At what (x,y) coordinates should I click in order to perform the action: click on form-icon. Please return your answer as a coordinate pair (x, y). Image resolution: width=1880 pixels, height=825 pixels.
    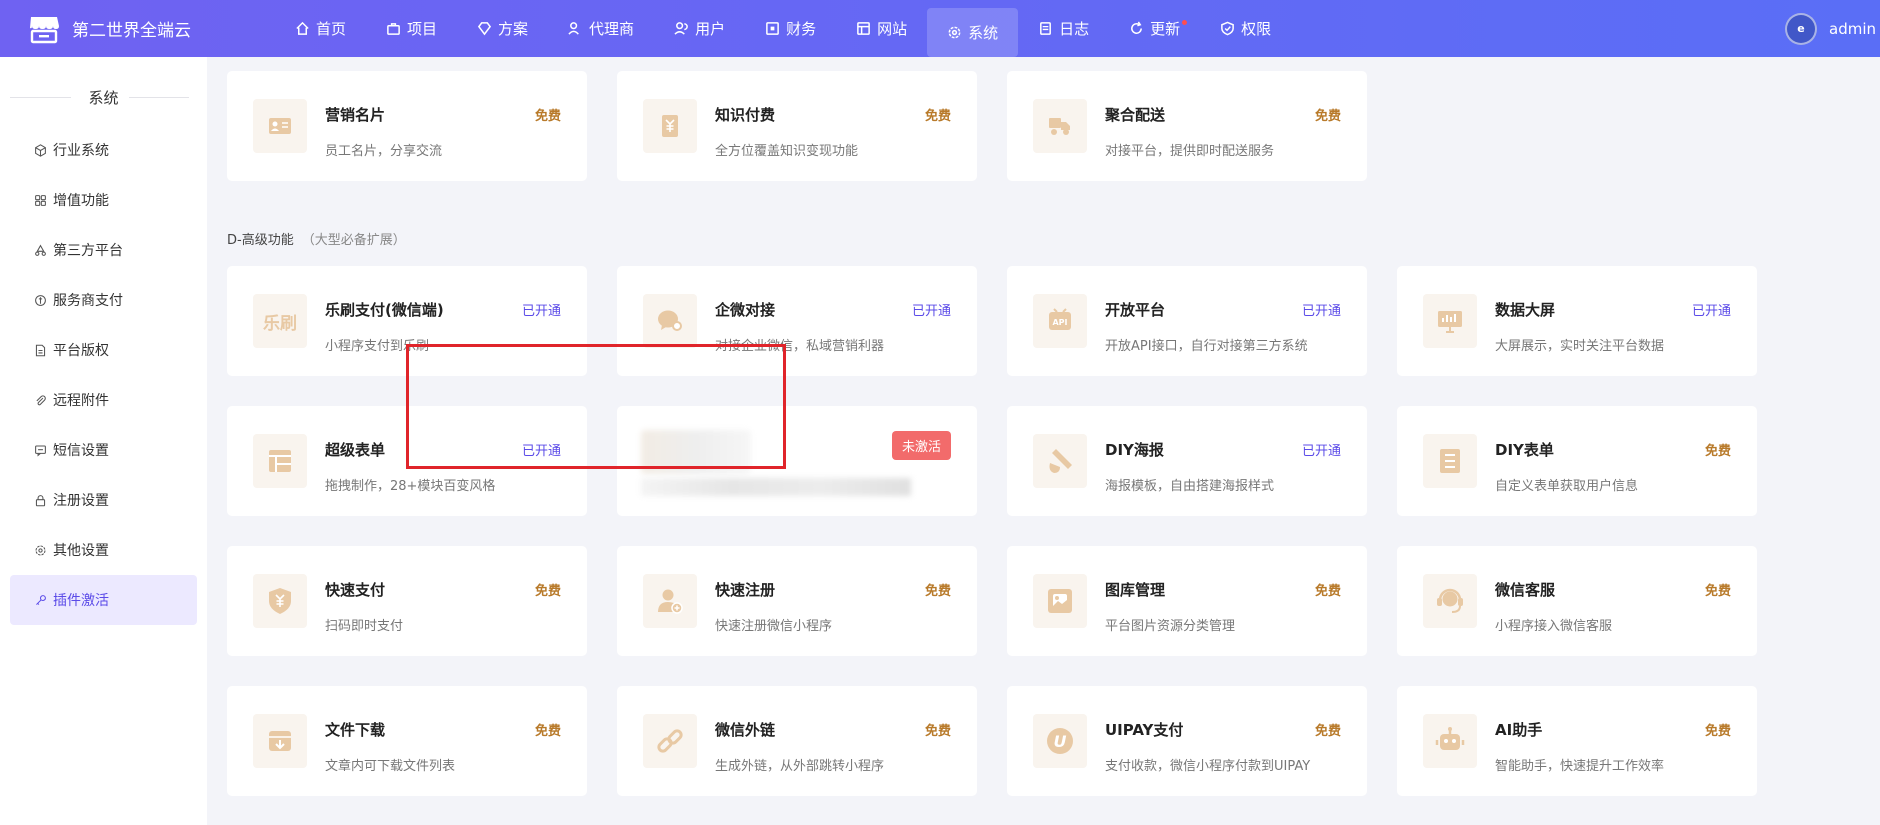
    Looking at the image, I should click on (280, 461).